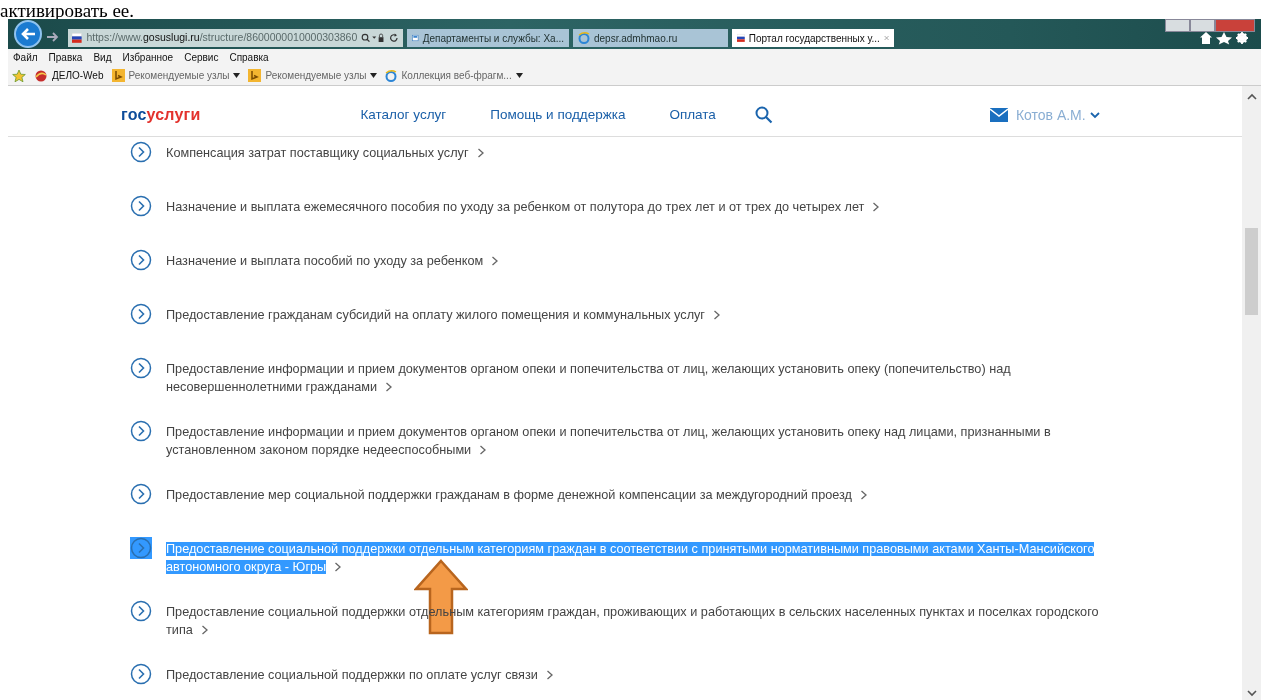 This screenshot has height=700, width=1261. What do you see at coordinates (1177, 25) in the screenshot?
I see `minimize-button` at bounding box center [1177, 25].